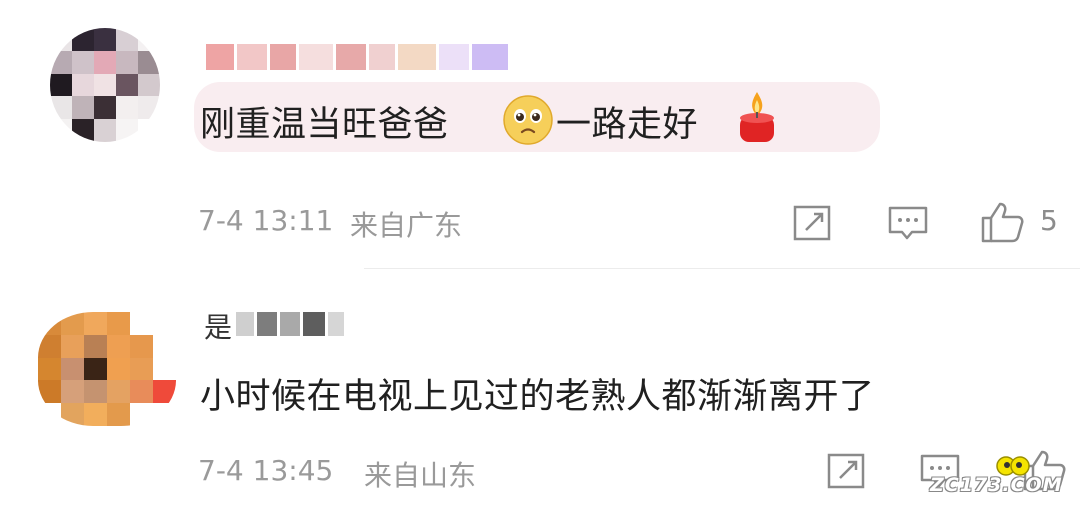  I want to click on comment-icon, so click(908, 224).